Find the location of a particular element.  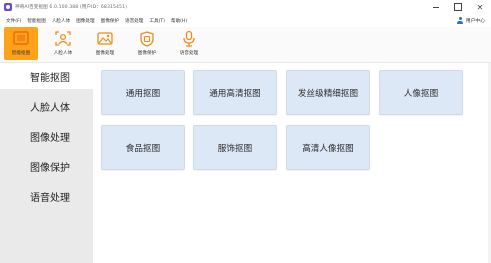

sidebar-item-face-body: 人脸人体 is located at coordinates (46, 106).